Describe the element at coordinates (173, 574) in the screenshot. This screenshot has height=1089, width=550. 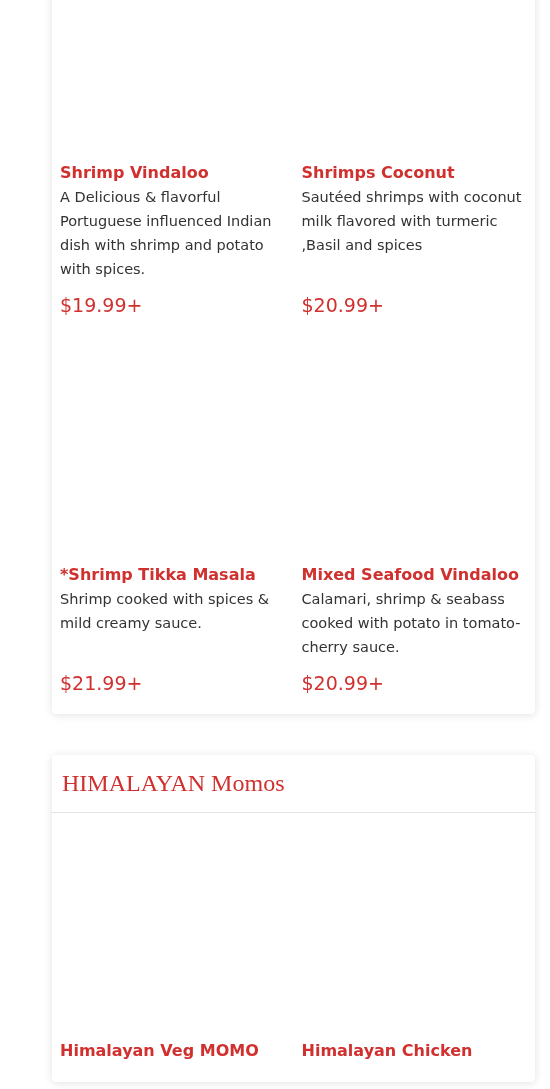
I see `dish-name: *Shrimp Tikka Masala` at that location.